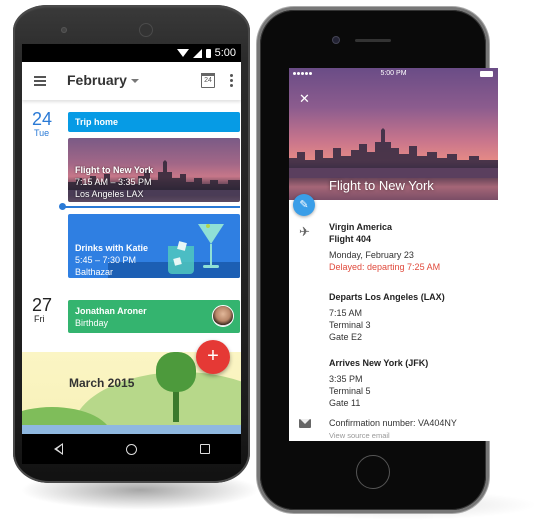 The image size is (552, 529). What do you see at coordinates (345, 403) in the screenshot?
I see `arrives-gate: Gate 11` at bounding box center [345, 403].